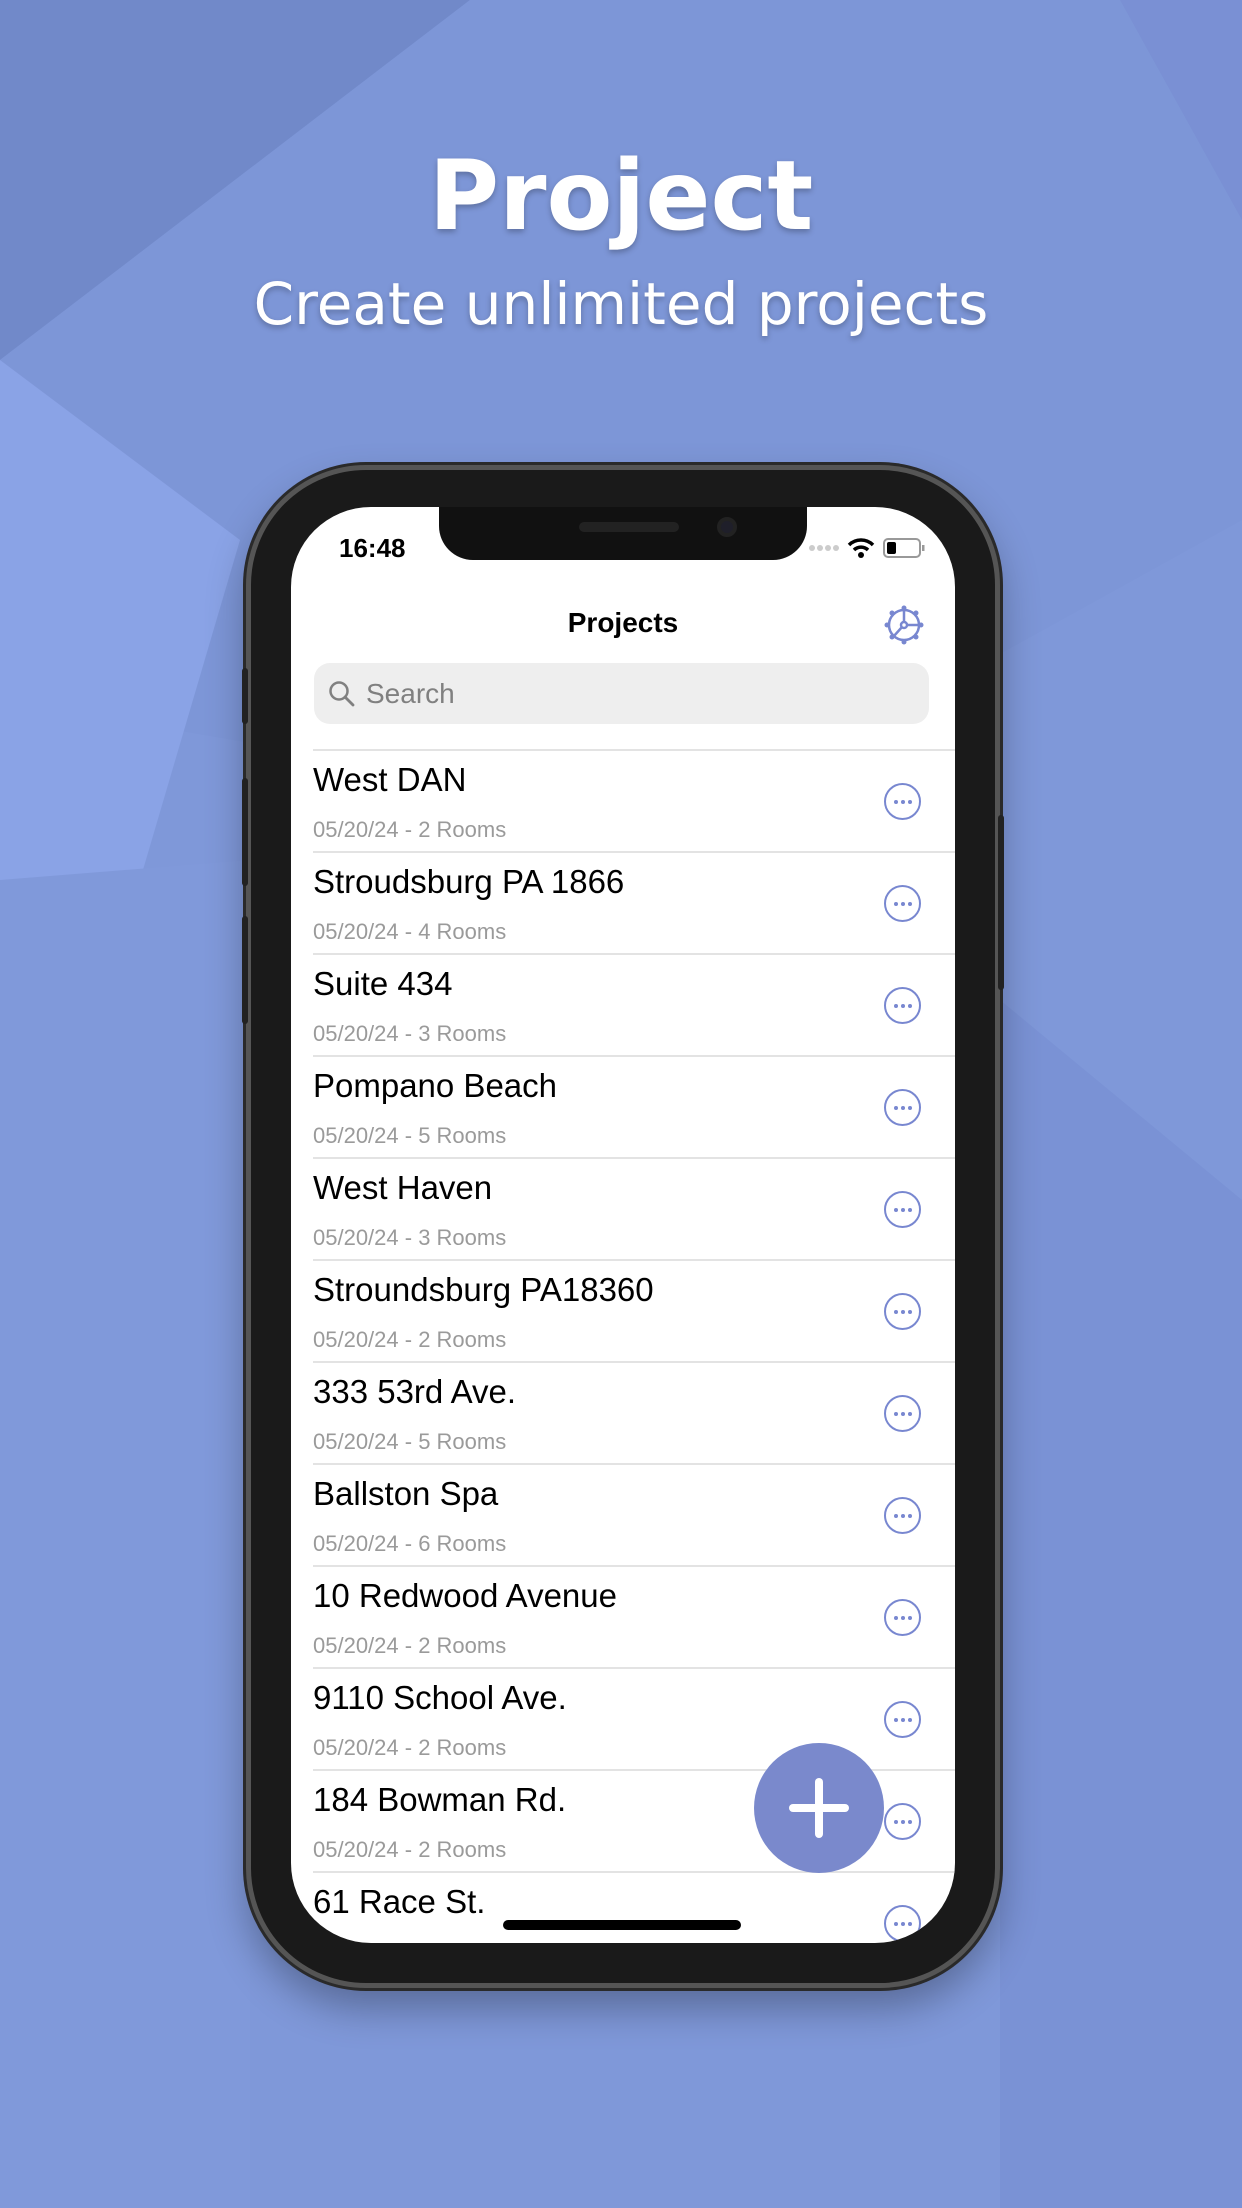 The image size is (1242, 2208). I want to click on project-name: Stroudsburg PA 1866, so click(469, 881).